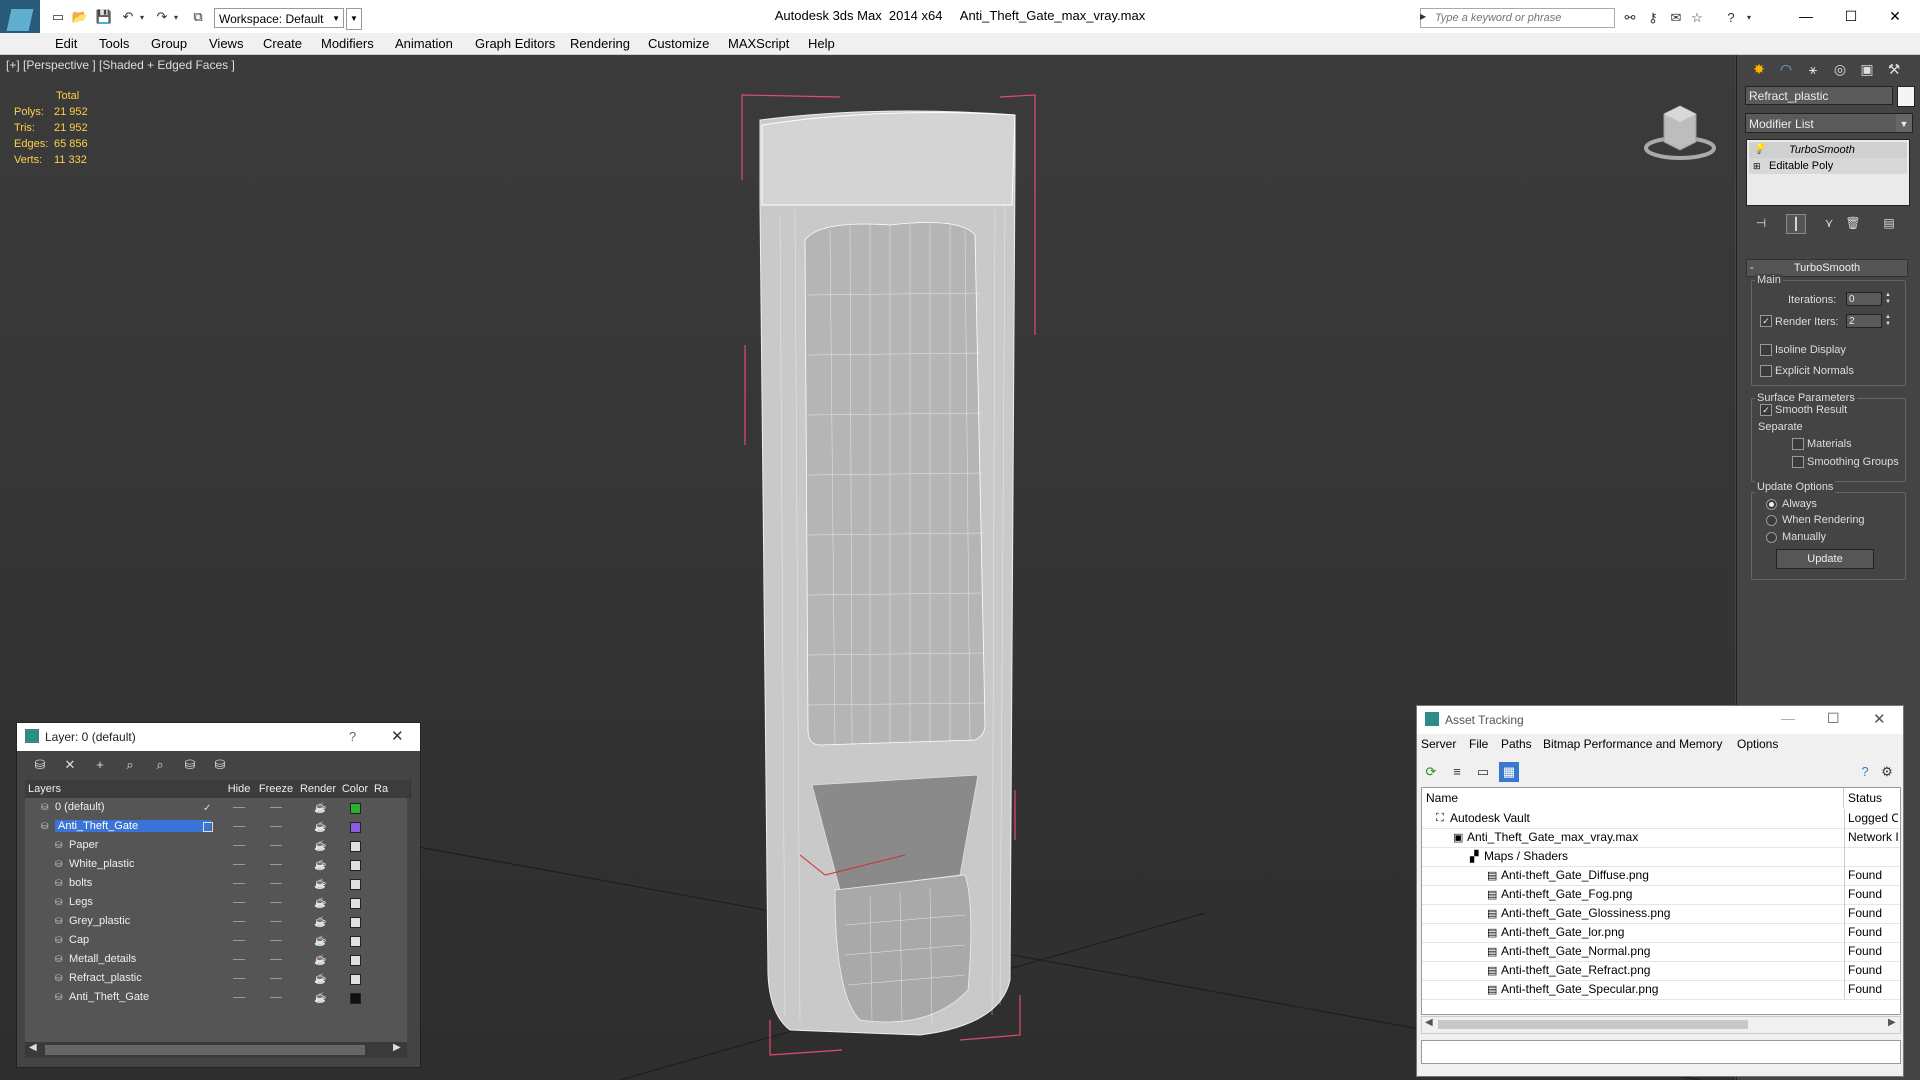 Image resolution: width=1920 pixels, height=1080 pixels. I want to click on make-unique-icon: ⋎, so click(1829, 223).